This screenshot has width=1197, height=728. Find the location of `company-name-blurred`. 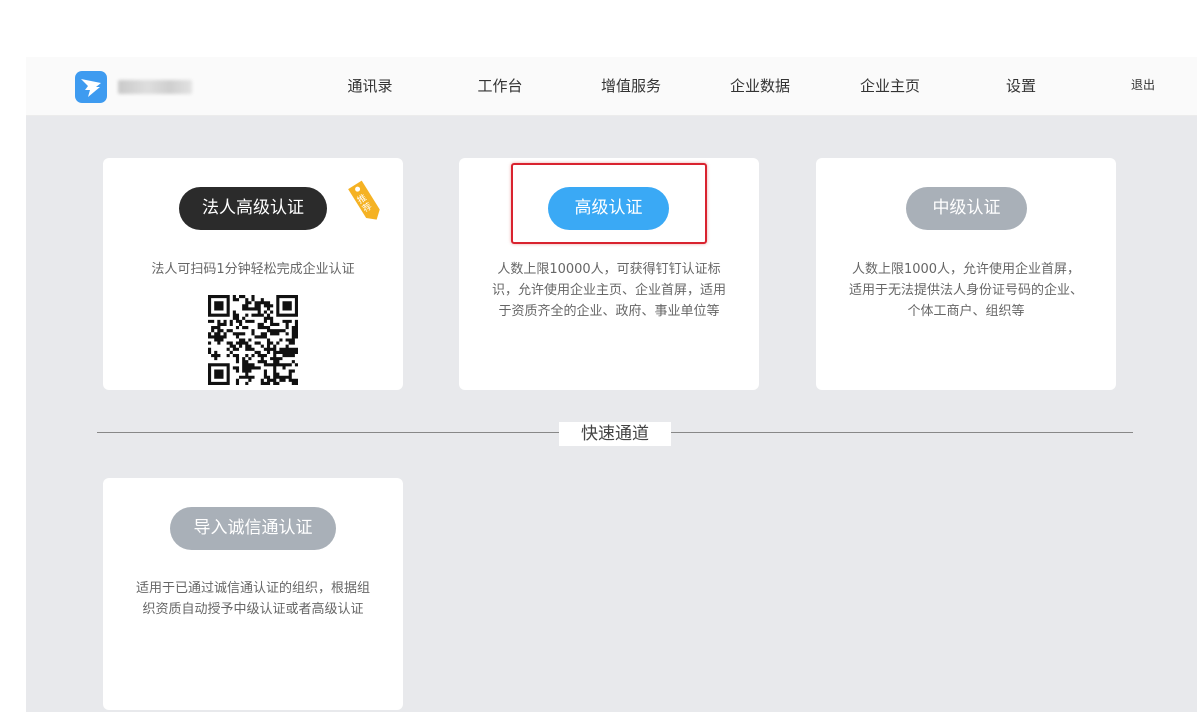

company-name-blurred is located at coordinates (155, 87).